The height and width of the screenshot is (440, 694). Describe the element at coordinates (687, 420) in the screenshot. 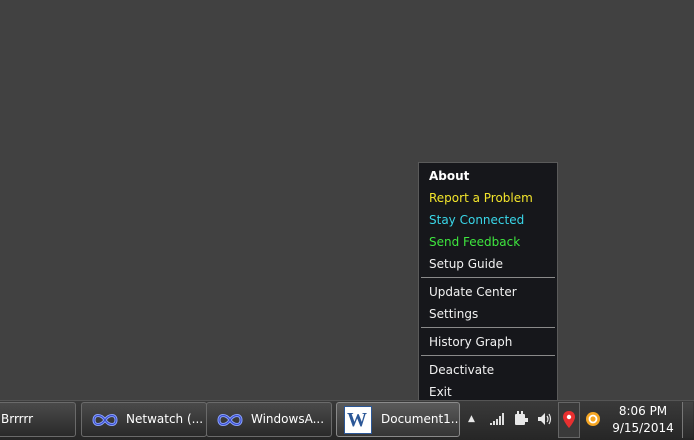

I see `show-desktop-button` at that location.